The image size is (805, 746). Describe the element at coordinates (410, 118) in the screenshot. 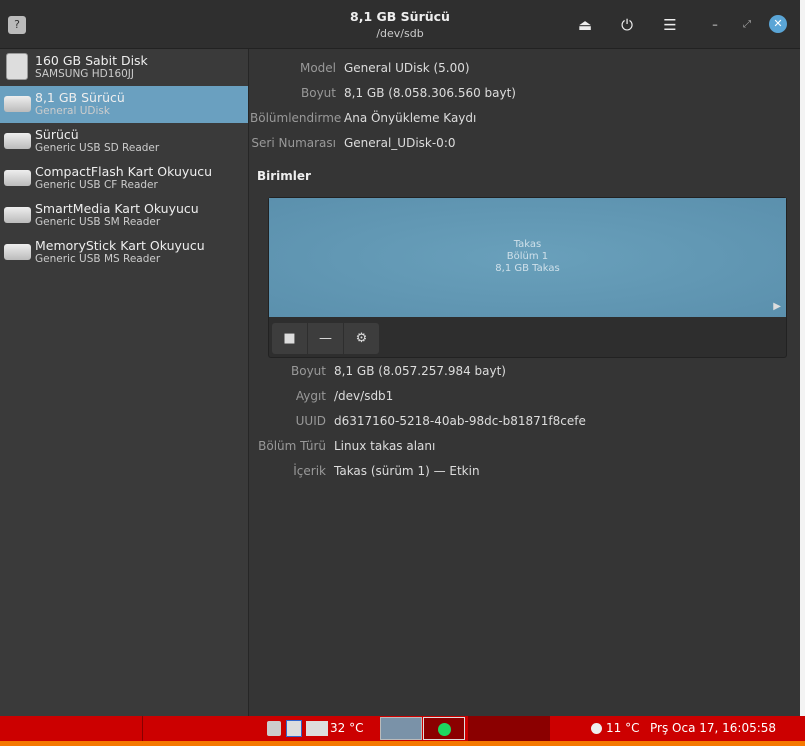

I see `value: Ana Önyükleme Kaydı` at that location.